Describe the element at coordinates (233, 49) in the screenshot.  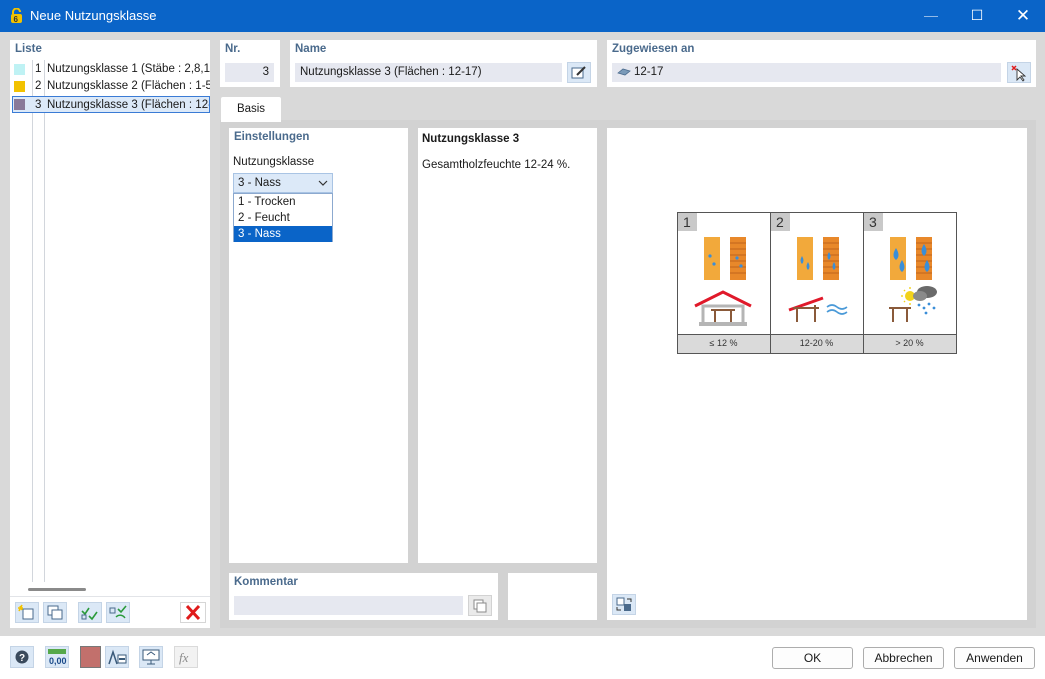
I see `nr-label: Nr.` at that location.